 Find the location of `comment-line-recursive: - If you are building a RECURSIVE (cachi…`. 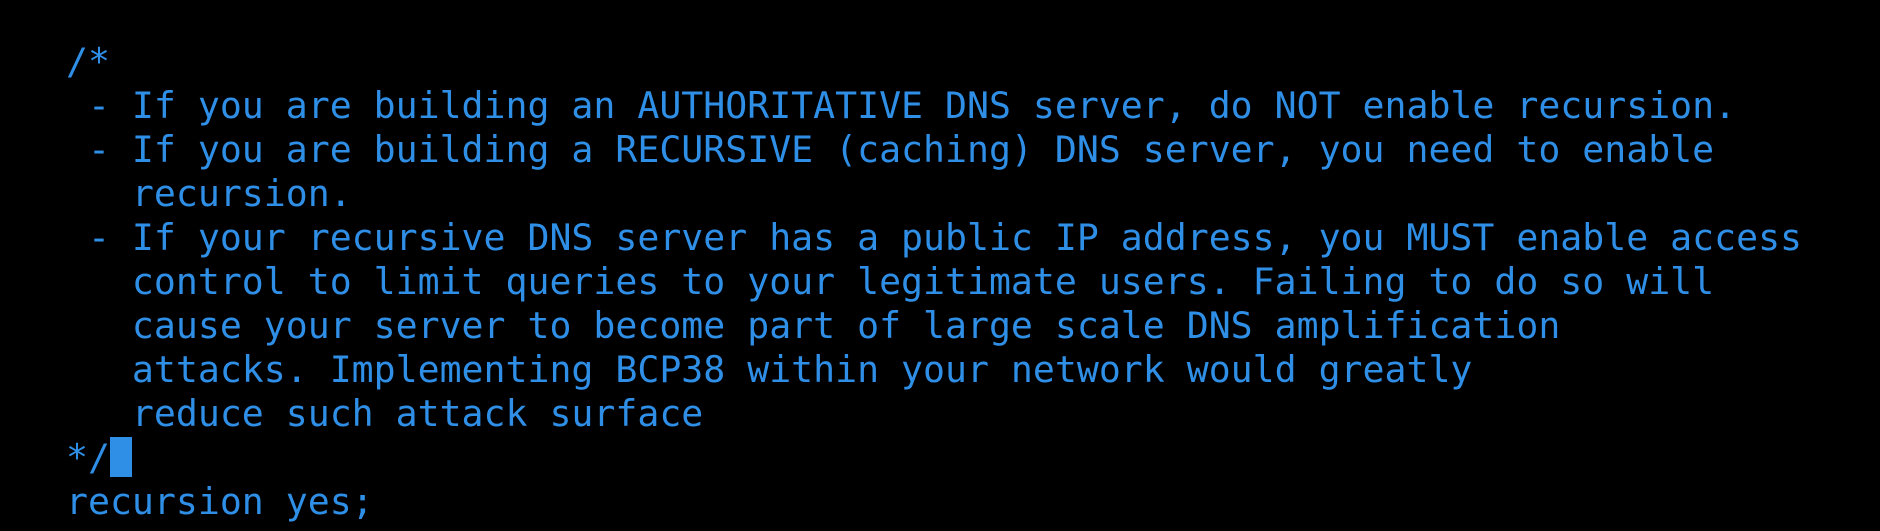

comment-line-recursive: - If you are building a RECURSIVE (cachi… is located at coordinates (890, 149).